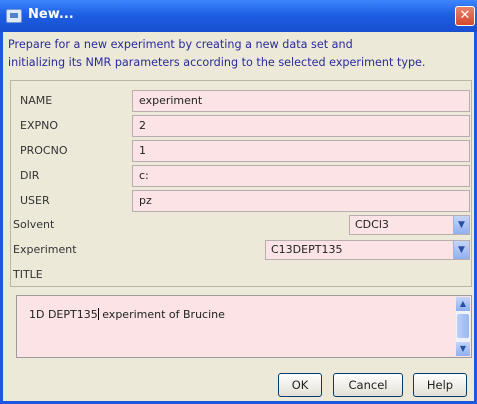 This screenshot has height=404, width=477. I want to click on title-scrollbar: ▲ ▼, so click(463, 326).